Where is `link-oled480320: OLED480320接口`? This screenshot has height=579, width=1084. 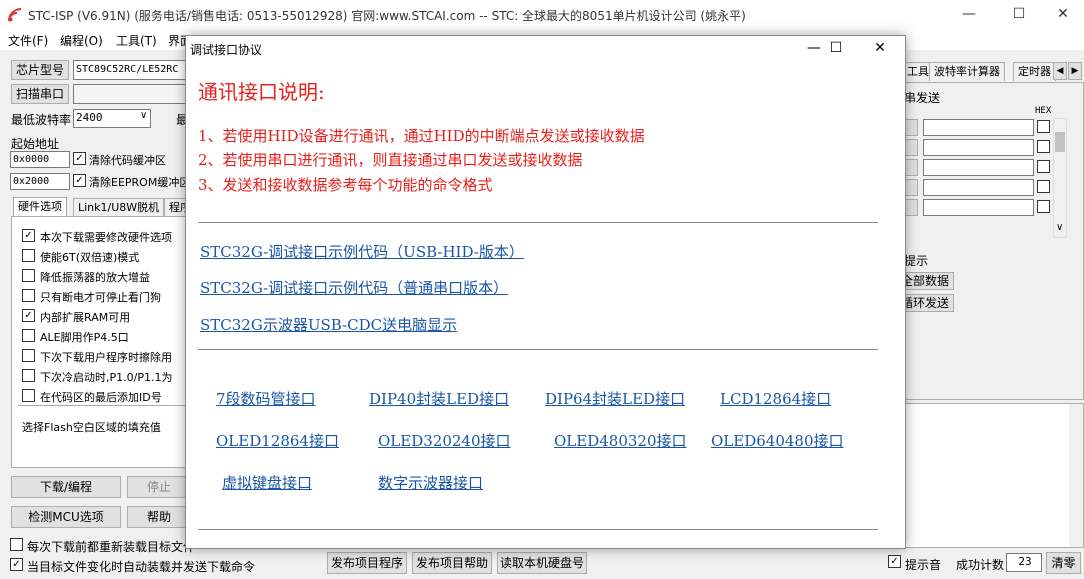 link-oled480320: OLED480320接口 is located at coordinates (620, 440).